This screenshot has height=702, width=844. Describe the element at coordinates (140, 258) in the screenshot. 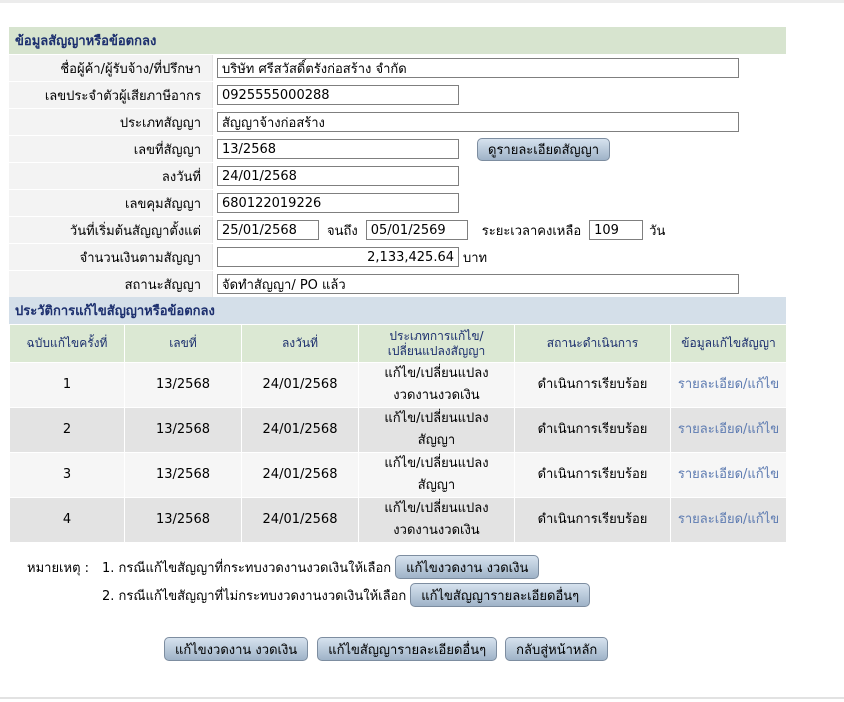

I see `amount-label: จำนวนเงินตามสัญญา` at that location.